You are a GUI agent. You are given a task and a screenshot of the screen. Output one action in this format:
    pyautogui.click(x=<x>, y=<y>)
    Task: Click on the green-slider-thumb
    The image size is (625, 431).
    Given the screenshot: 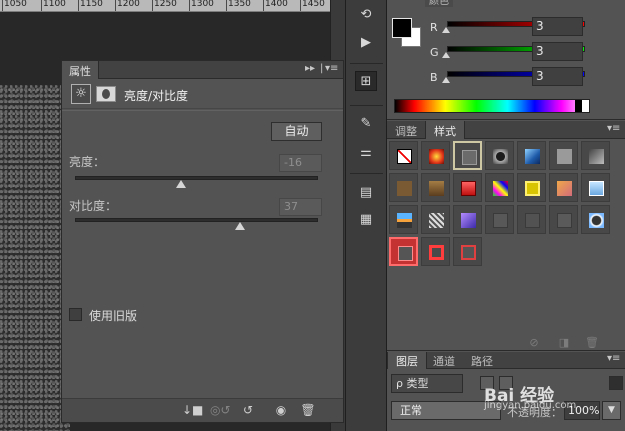 What is the action you would take?
    pyautogui.click(x=446, y=55)
    